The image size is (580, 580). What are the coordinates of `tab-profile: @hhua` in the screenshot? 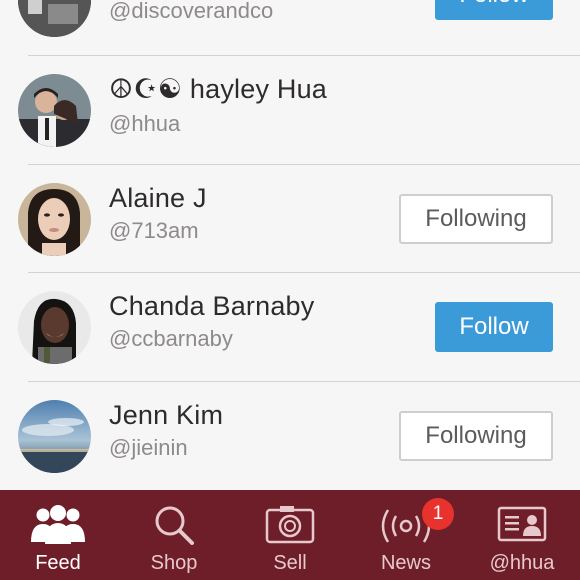 It's located at (522, 535).